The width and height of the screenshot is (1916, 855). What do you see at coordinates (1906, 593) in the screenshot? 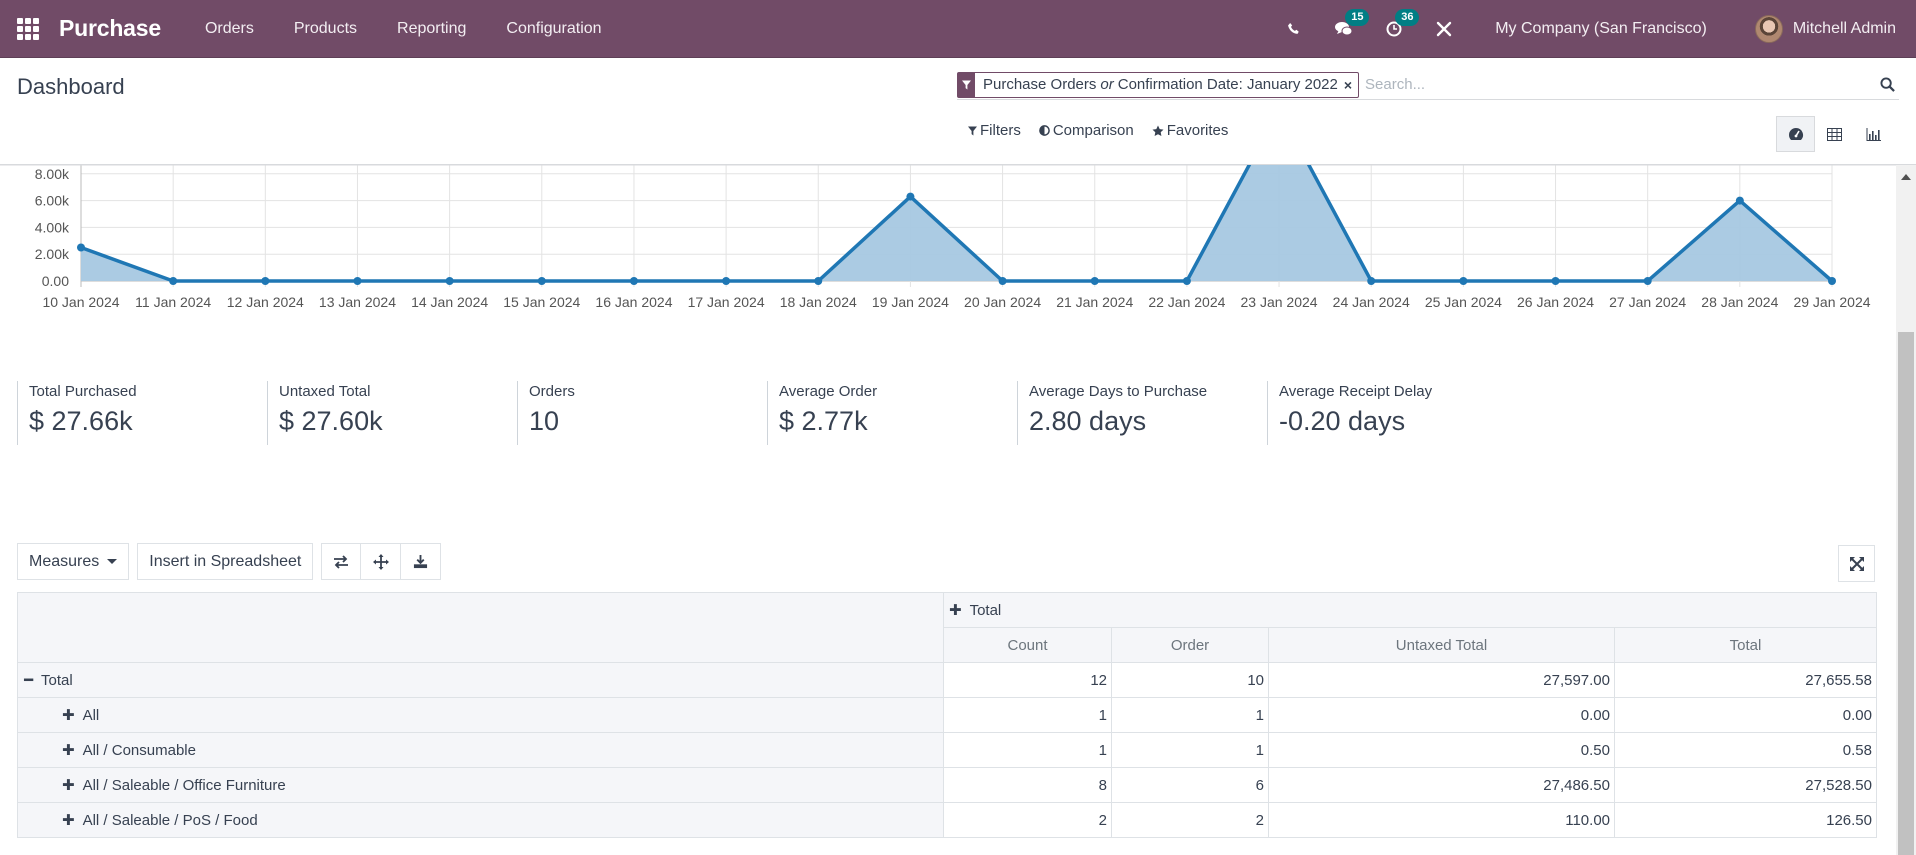
I see `scrollbar-thumb` at bounding box center [1906, 593].